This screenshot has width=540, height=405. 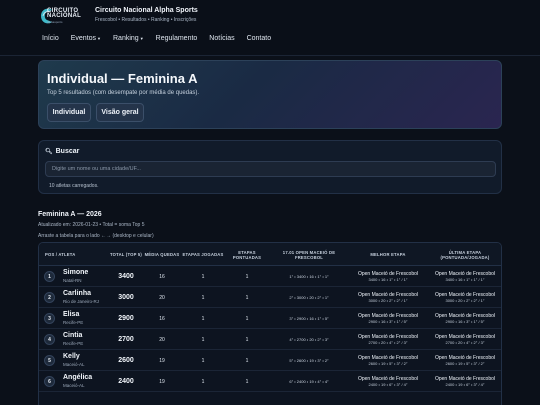 I want to click on individual-button: Individual, so click(x=69, y=112).